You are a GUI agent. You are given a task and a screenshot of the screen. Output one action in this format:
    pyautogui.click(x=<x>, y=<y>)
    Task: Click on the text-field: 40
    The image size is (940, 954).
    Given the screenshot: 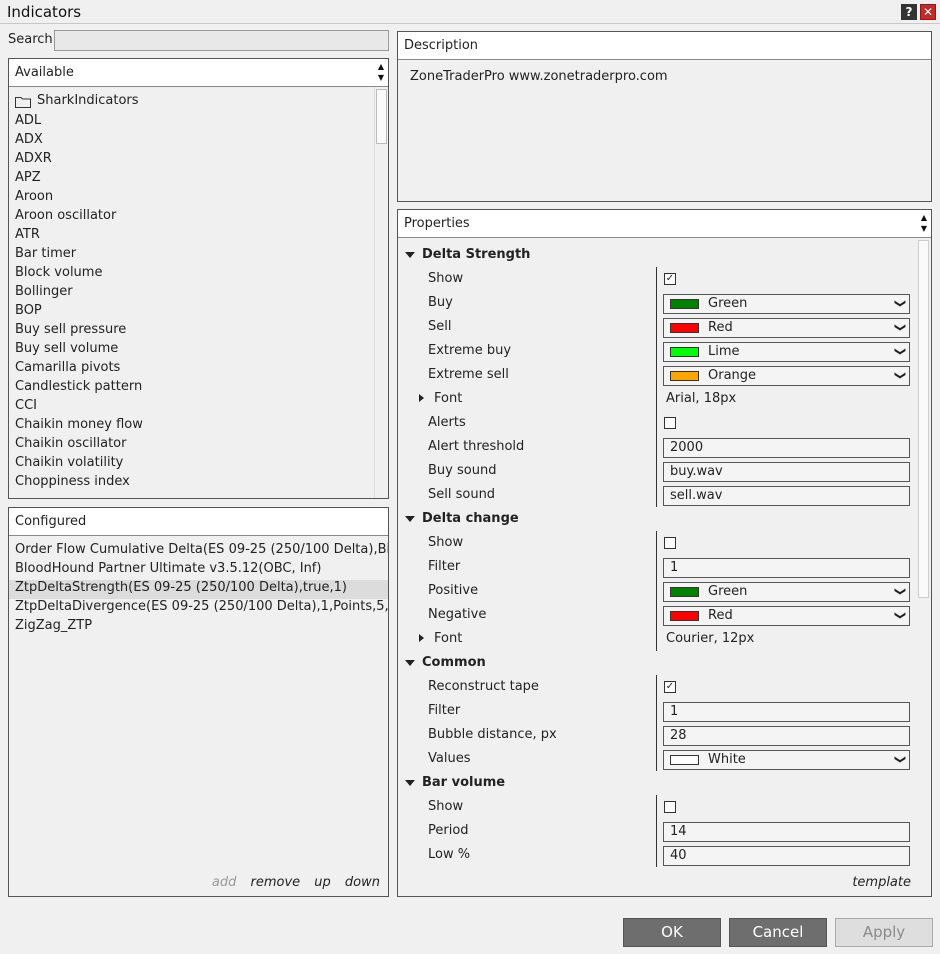 What is the action you would take?
    pyautogui.click(x=786, y=856)
    